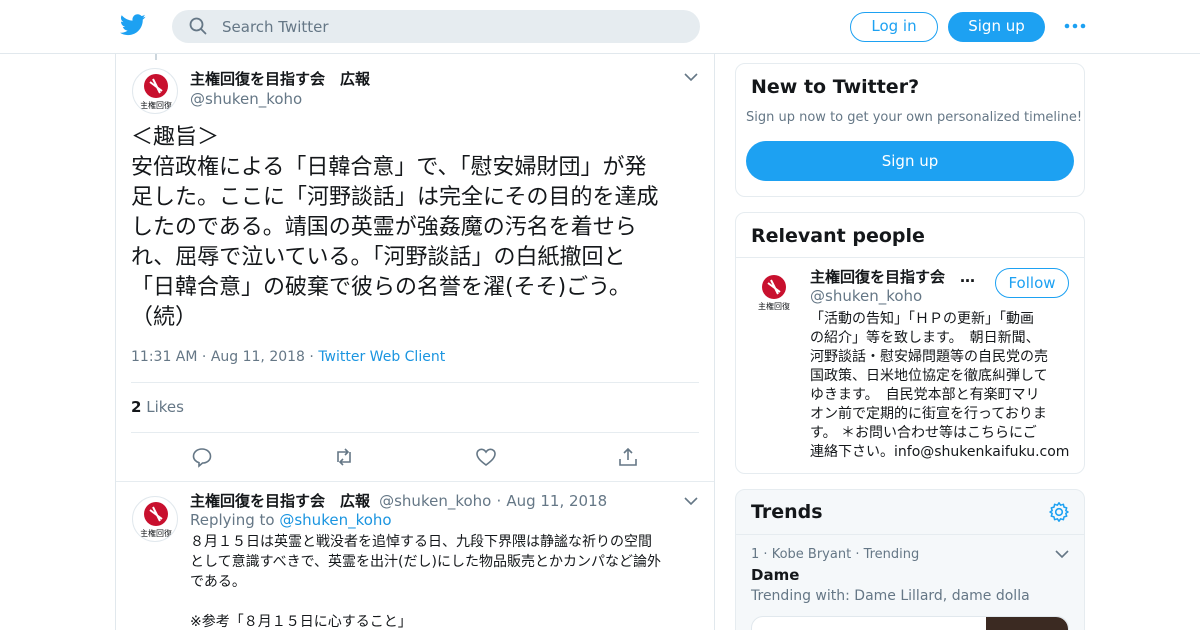 The image size is (1200, 630). Describe the element at coordinates (775, 575) in the screenshot. I see `trend-name: Dame` at that location.